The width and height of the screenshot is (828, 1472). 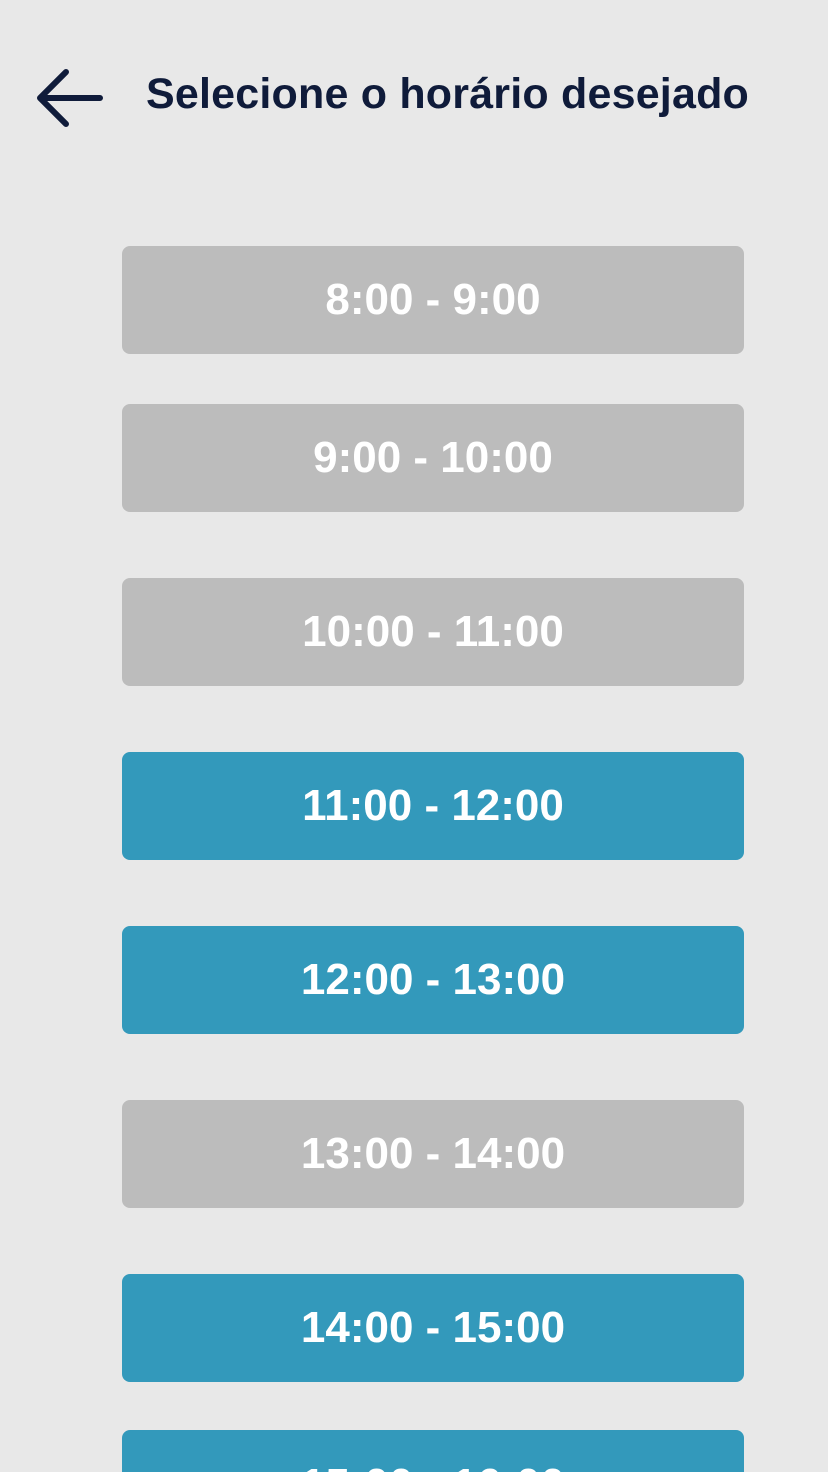 What do you see at coordinates (433, 1451) in the screenshot?
I see `time-slot-button: 15:00 - 16:00` at bounding box center [433, 1451].